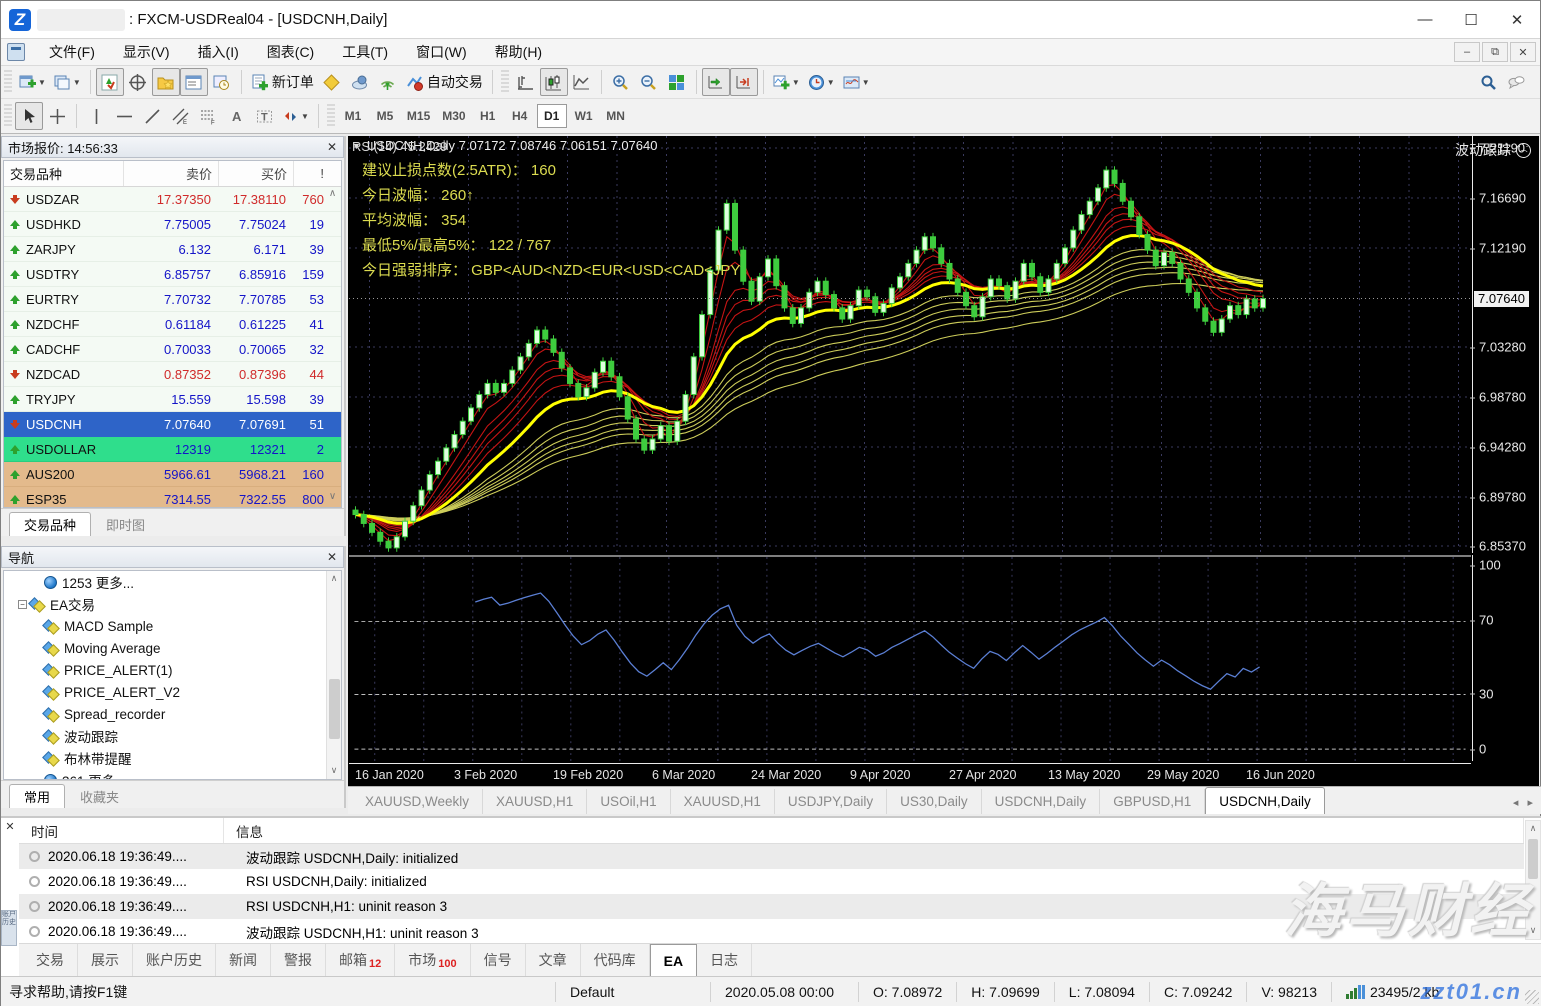 The image size is (1541, 1006). I want to click on terminal-tab-代码库: 代码库, so click(615, 960).